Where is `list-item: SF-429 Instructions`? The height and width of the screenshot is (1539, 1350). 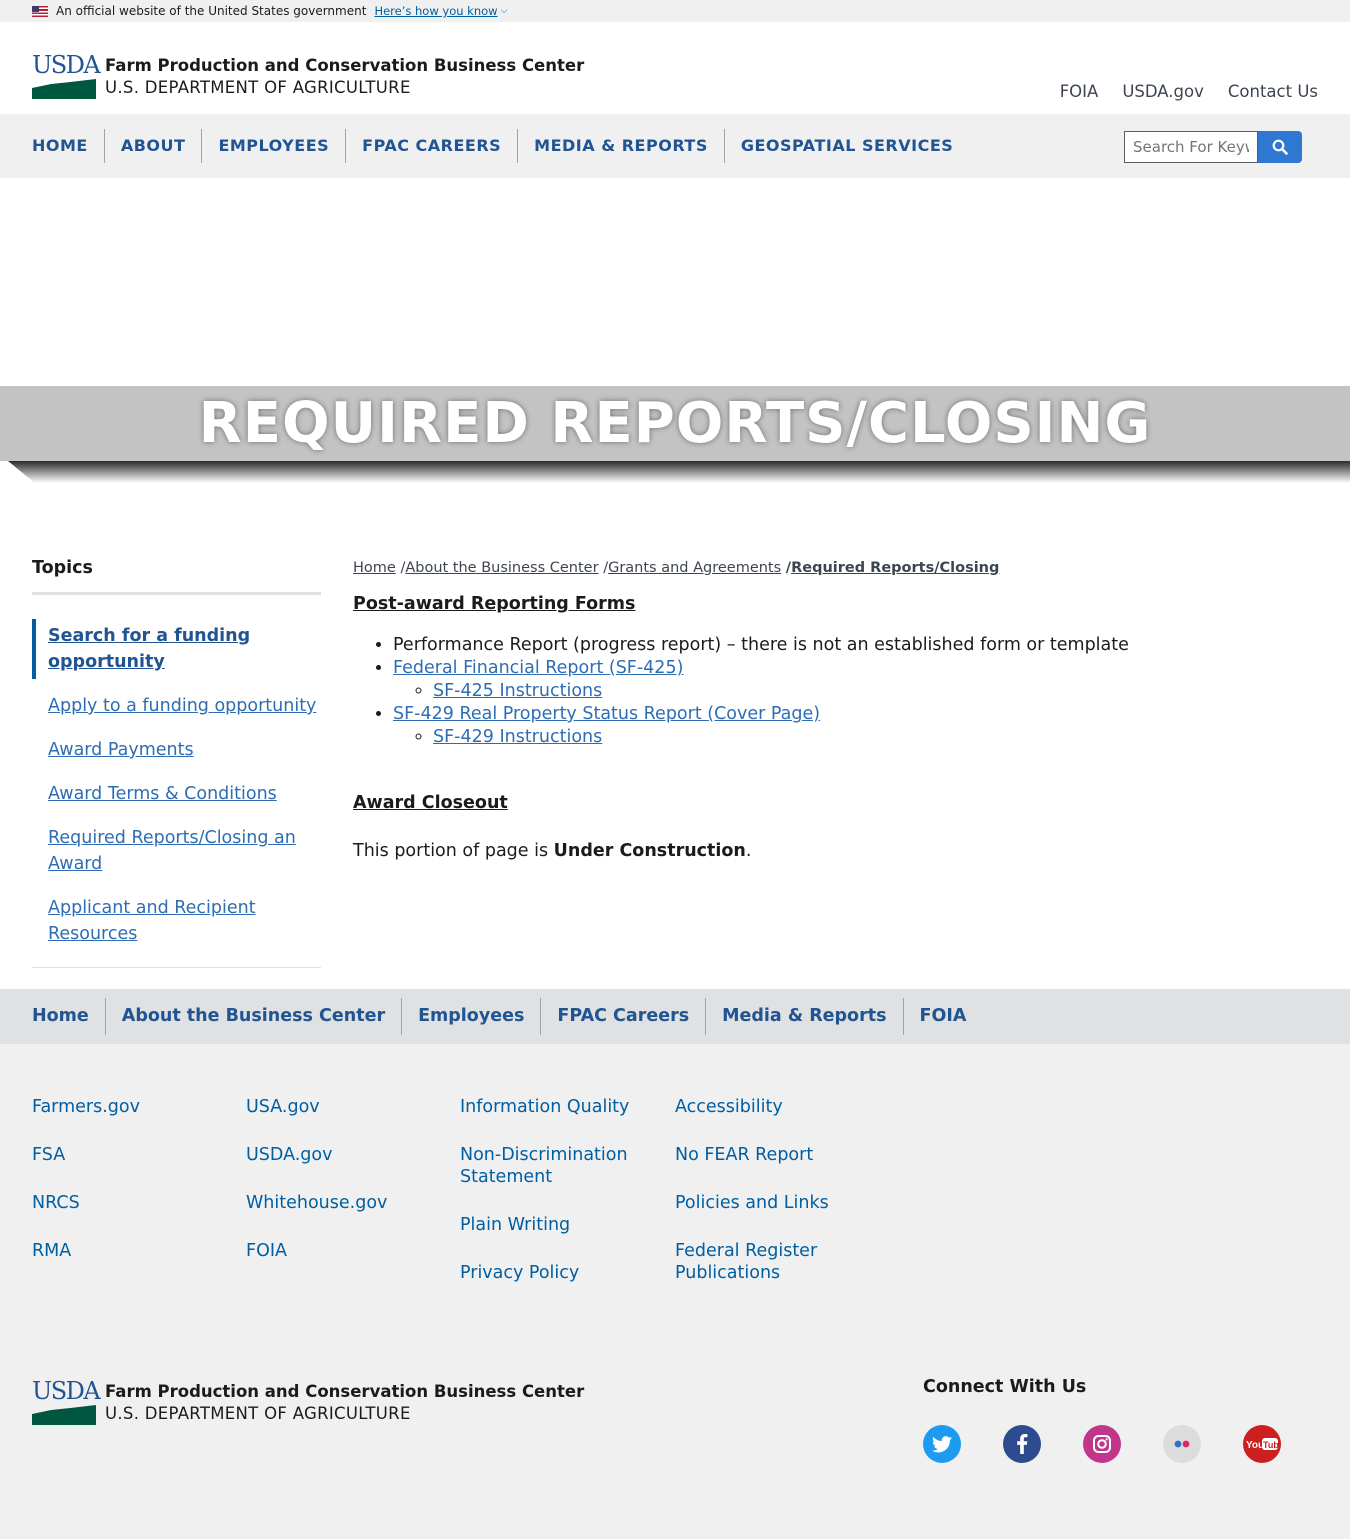 list-item: SF-429 Instructions is located at coordinates (873, 737).